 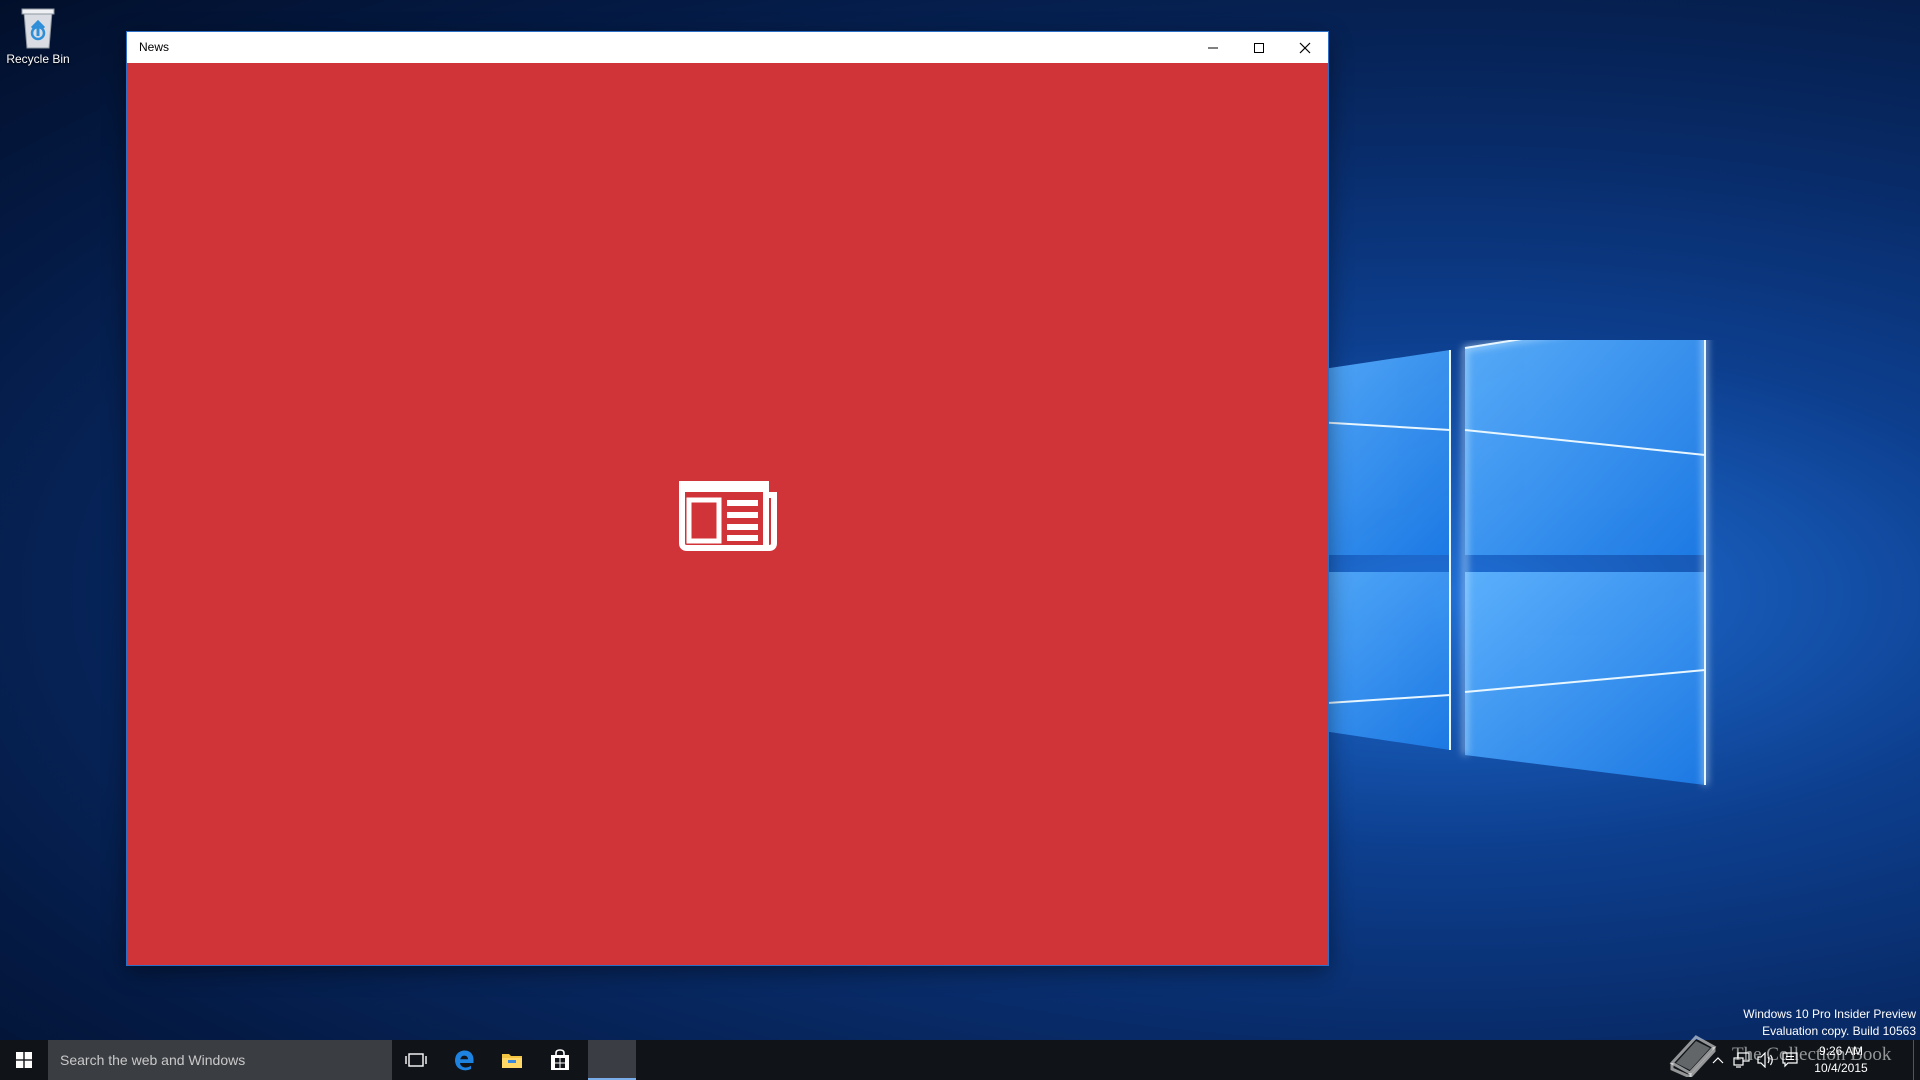 I want to click on minimize-button, so click(x=1213, y=47).